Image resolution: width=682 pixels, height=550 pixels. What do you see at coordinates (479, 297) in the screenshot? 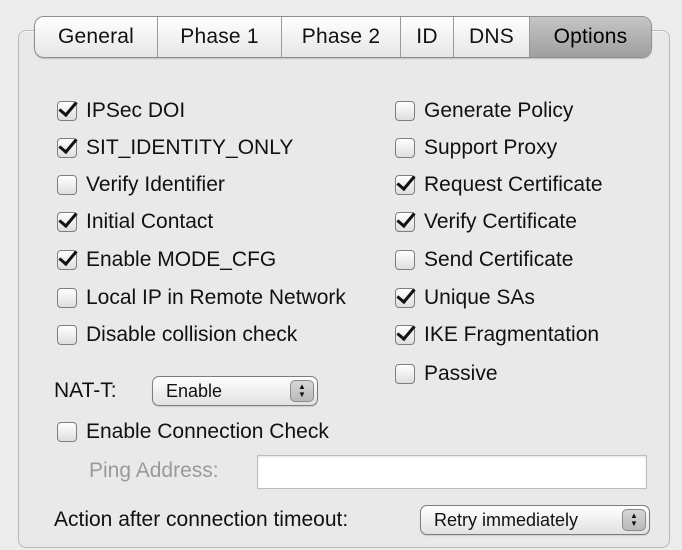
I see `option-label: Unique SAs` at bounding box center [479, 297].